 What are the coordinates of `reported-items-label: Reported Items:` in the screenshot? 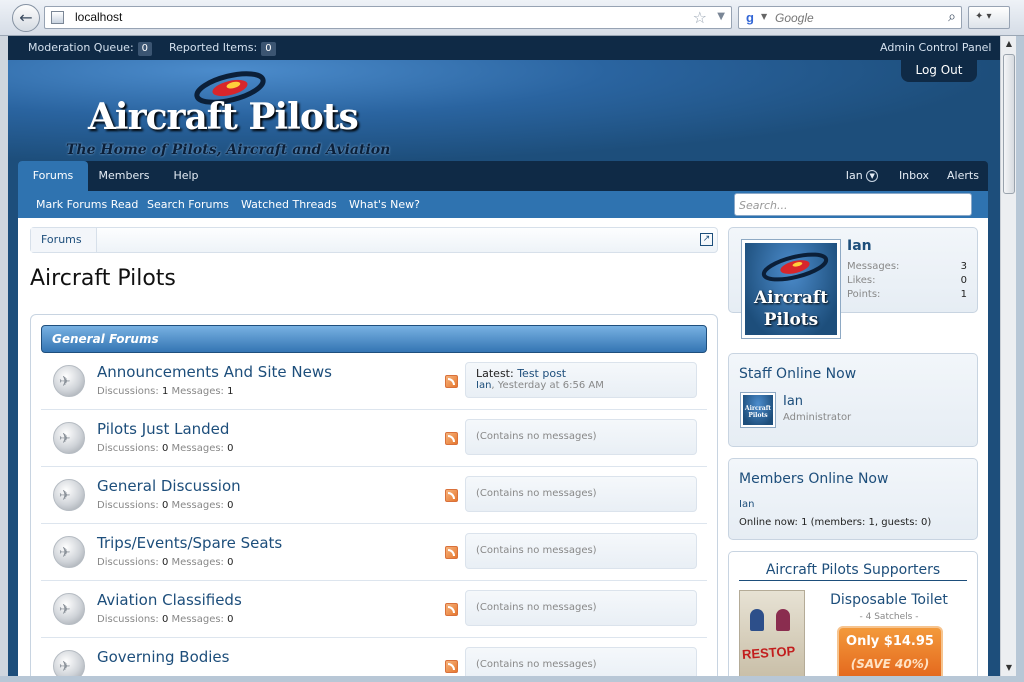 It's located at (213, 47).